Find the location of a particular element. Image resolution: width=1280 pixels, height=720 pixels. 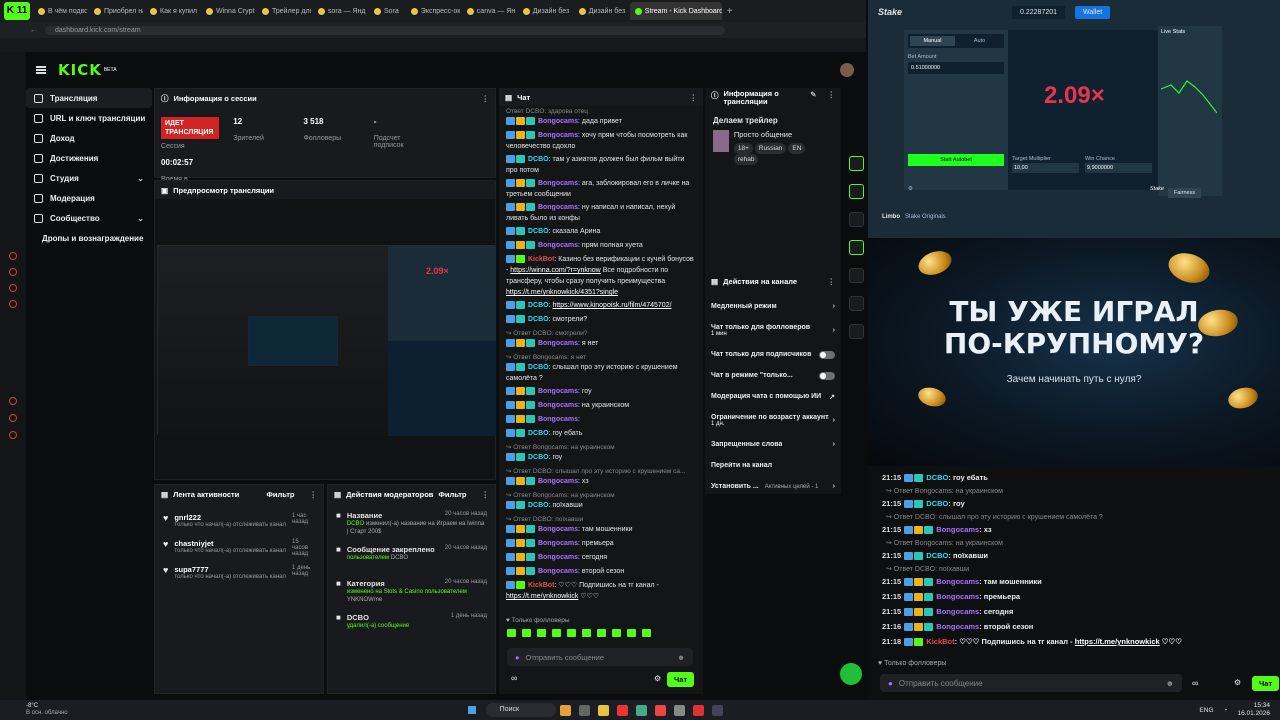

emoji-icon: ☻ is located at coordinates (681, 657).